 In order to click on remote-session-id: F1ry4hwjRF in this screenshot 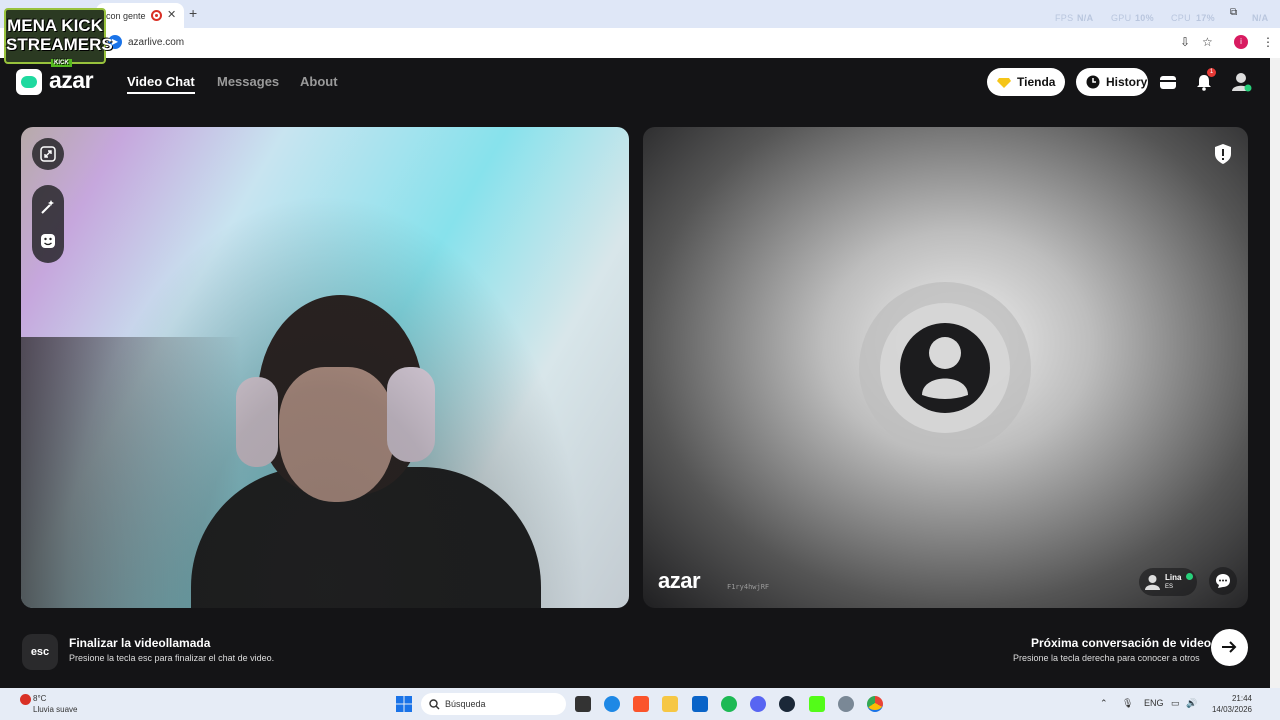, I will do `click(748, 587)`.